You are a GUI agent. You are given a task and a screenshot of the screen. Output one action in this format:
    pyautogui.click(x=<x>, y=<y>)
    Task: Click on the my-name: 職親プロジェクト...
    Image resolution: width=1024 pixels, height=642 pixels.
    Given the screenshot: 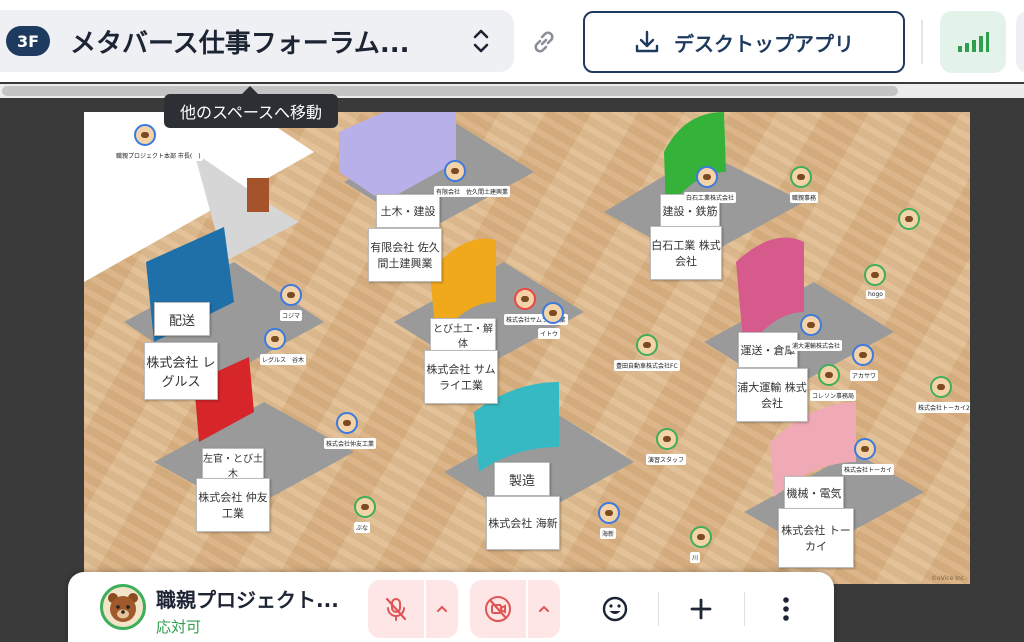 What is the action you would take?
    pyautogui.click(x=247, y=600)
    